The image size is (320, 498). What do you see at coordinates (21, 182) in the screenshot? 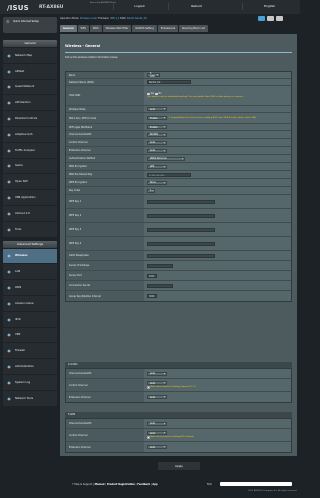
I see `sidebar-item-label: Open NAT` at bounding box center [21, 182].